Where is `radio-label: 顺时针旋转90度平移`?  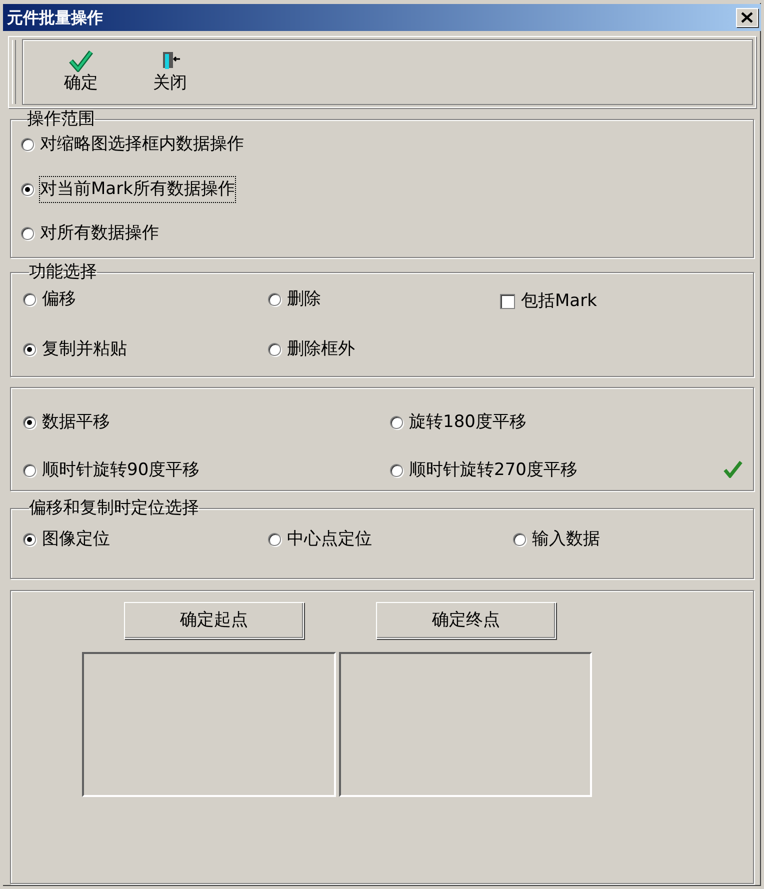 radio-label: 顺时针旋转90度平移 is located at coordinates (121, 470).